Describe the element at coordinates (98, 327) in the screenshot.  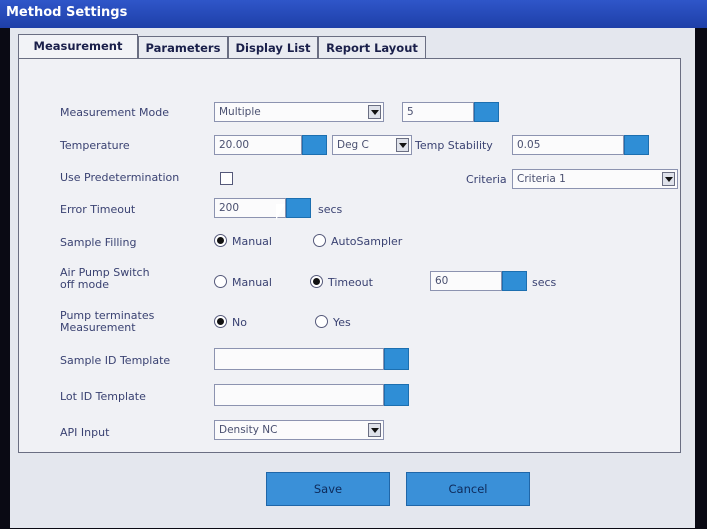
I see `pump-terminates-label-line2: Measurement` at that location.